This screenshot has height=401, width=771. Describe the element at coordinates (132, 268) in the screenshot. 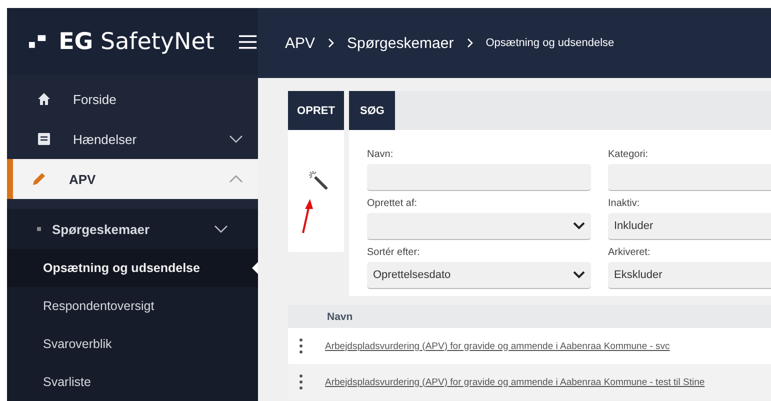

I see `nav-subitem: Opsætning og udsendelse` at that location.